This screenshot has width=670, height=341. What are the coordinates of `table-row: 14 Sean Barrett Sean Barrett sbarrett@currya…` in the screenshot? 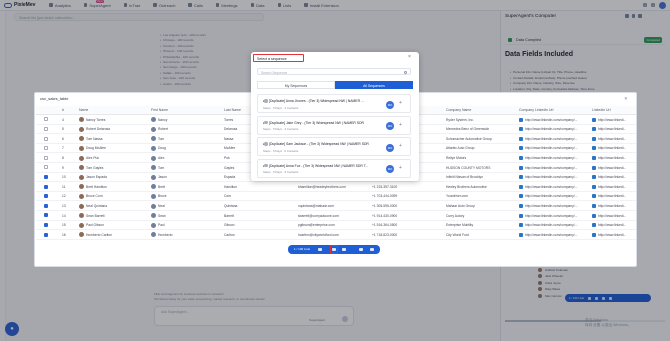 It's located at (336, 216).